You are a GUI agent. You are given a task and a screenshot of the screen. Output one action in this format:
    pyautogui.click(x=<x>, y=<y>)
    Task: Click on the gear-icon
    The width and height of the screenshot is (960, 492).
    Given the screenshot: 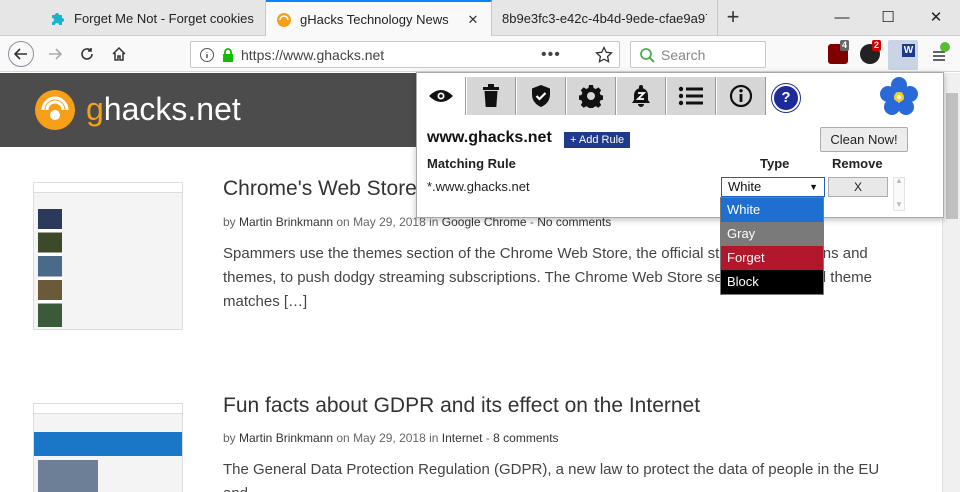 What is the action you would take?
    pyautogui.click(x=591, y=96)
    